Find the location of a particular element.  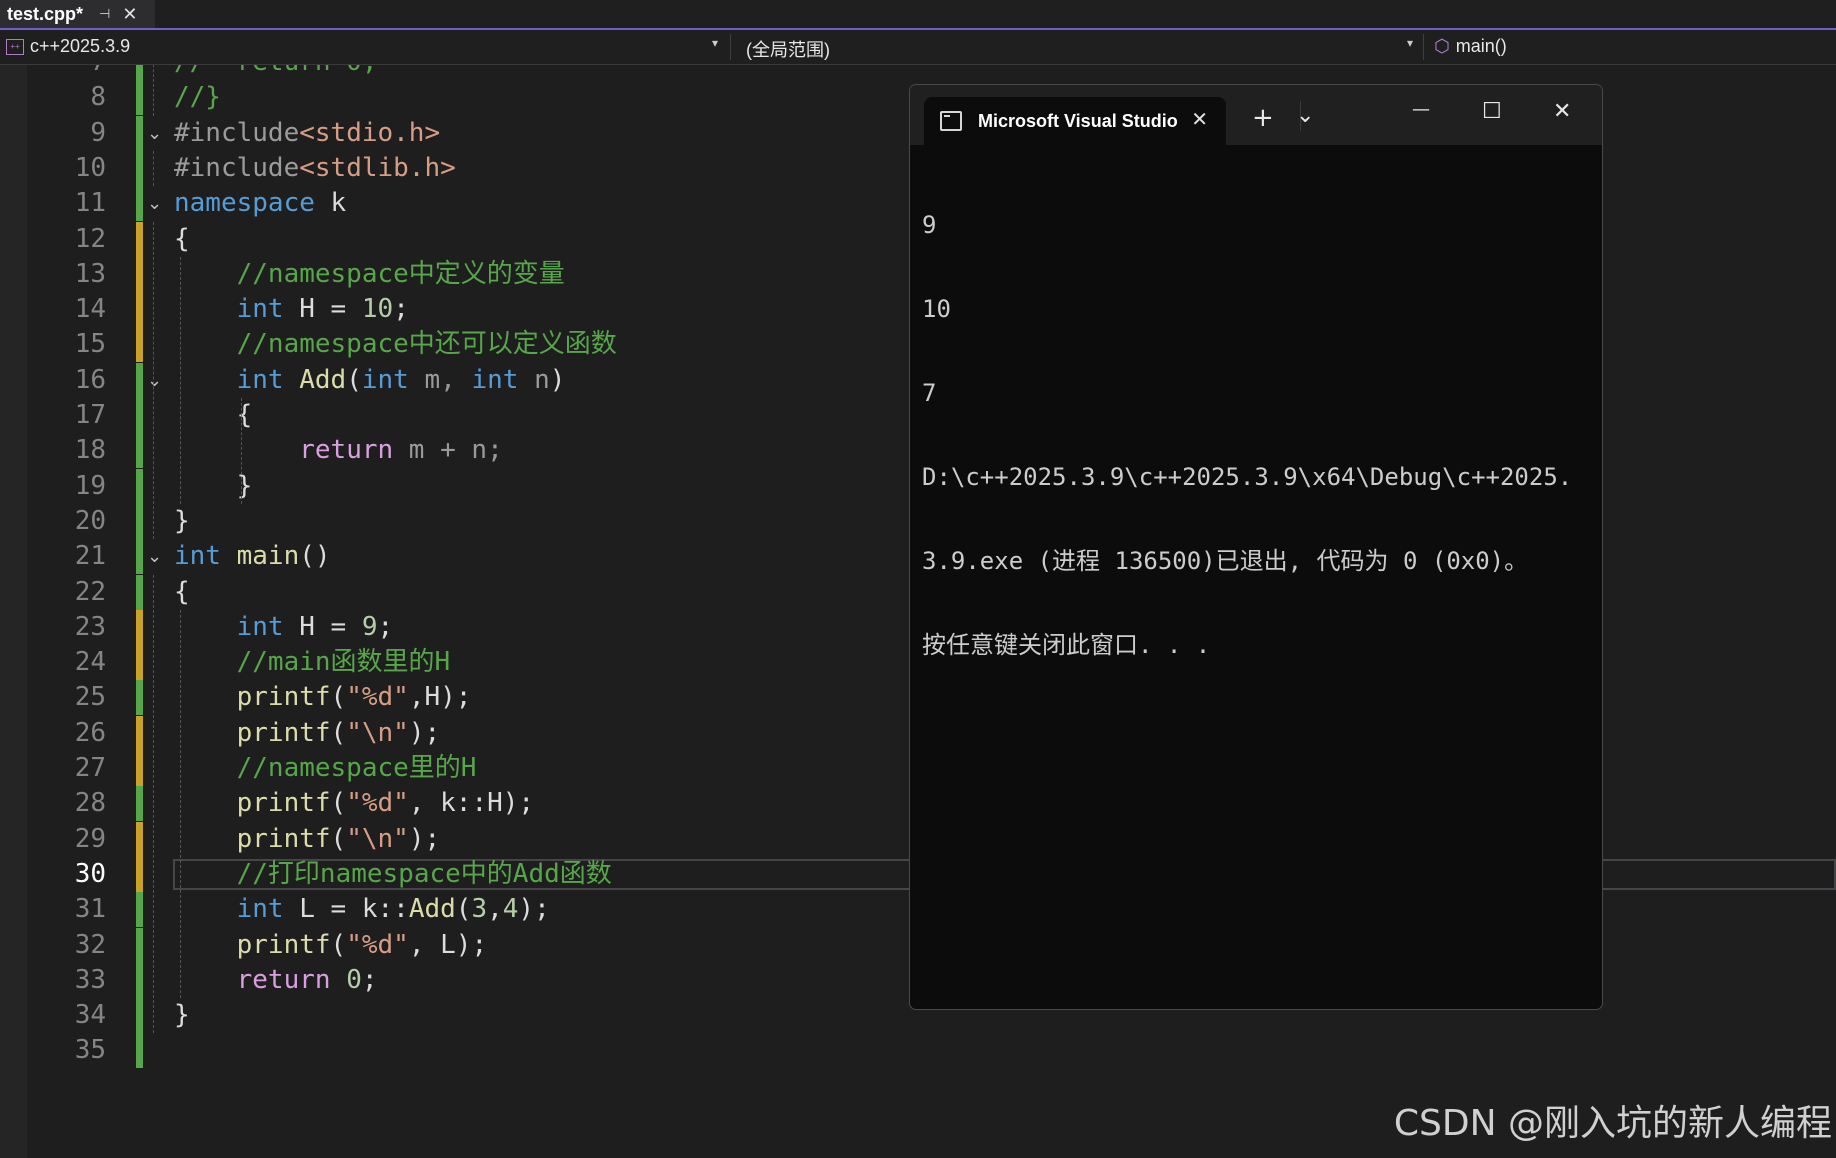

line-number: 10 is located at coordinates (90, 167).